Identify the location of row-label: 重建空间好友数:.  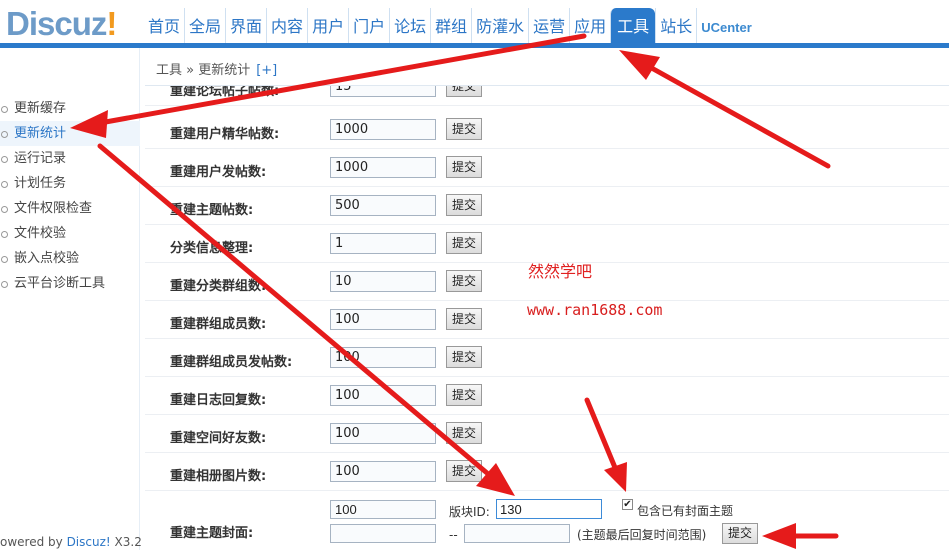
(218, 438).